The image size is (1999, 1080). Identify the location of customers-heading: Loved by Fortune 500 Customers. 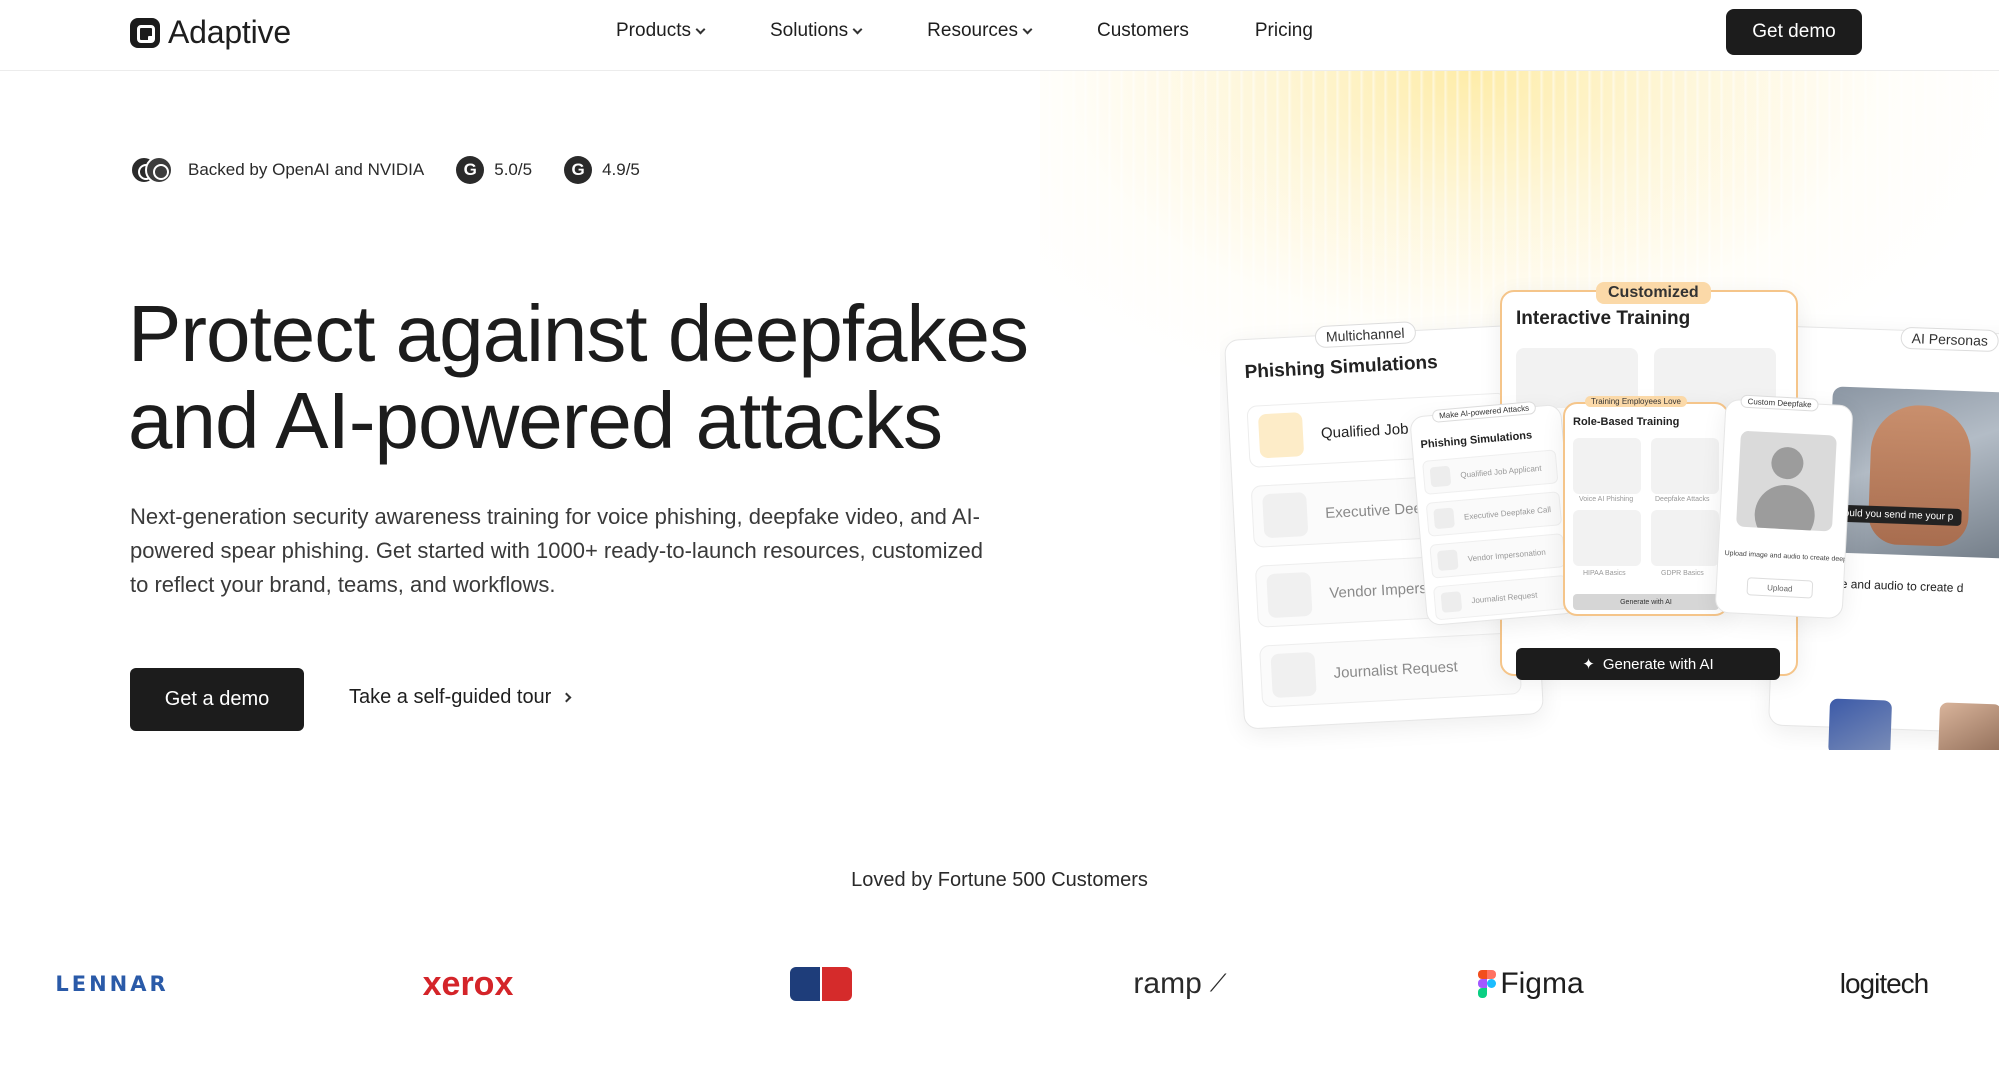
(999, 880).